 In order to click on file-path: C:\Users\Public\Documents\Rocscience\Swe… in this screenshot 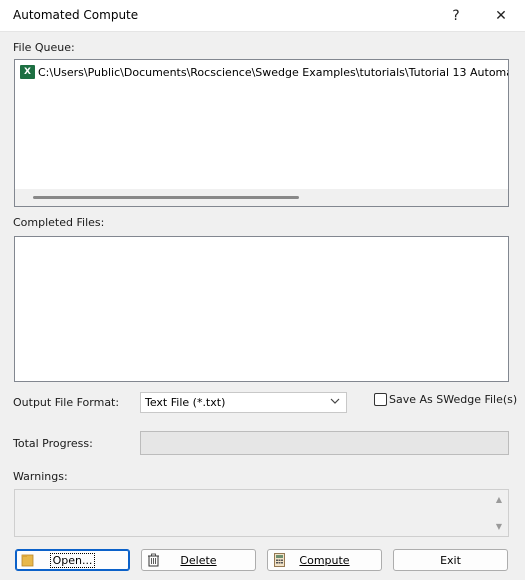, I will do `click(273, 72)`.